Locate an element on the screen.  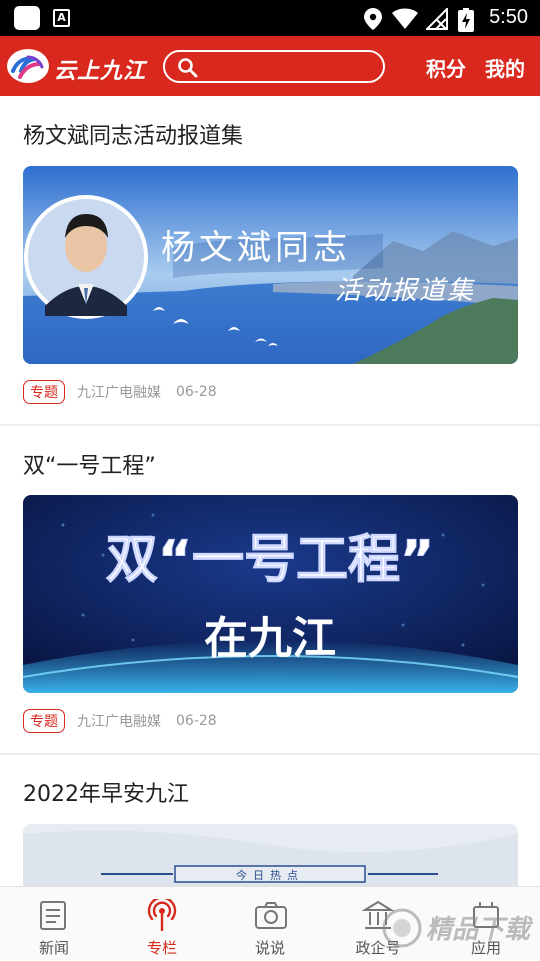
nav-item-news: 新闻 is located at coordinates (54, 924).